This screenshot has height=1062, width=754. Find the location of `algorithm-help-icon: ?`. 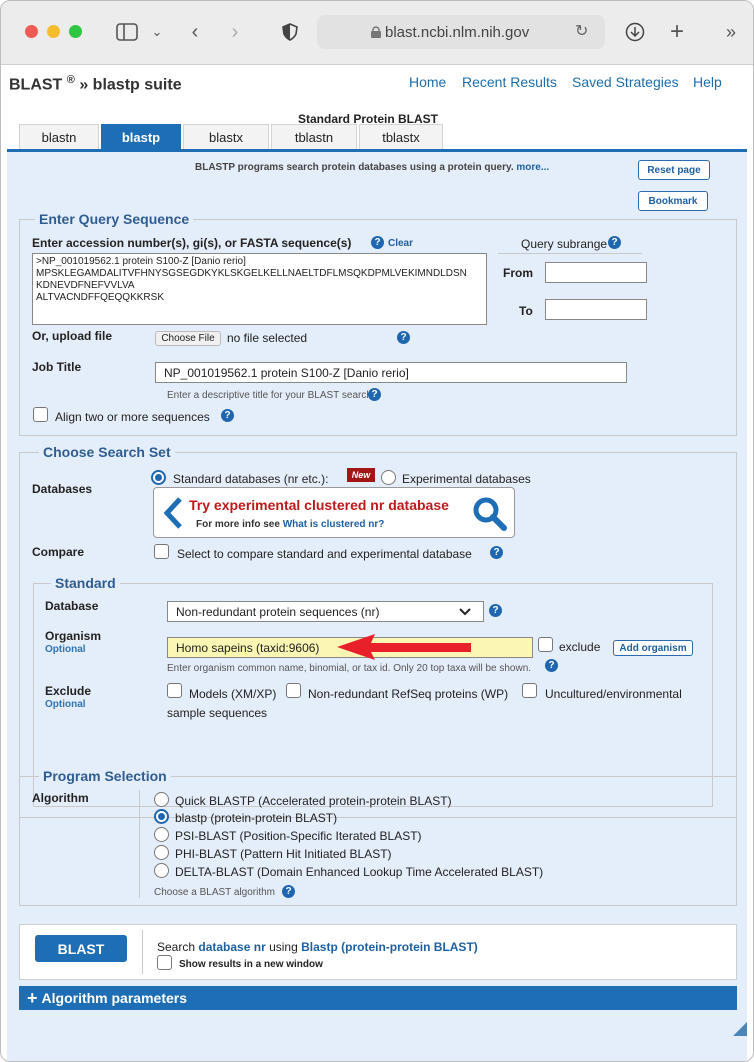

algorithm-help-icon: ? is located at coordinates (288, 891).